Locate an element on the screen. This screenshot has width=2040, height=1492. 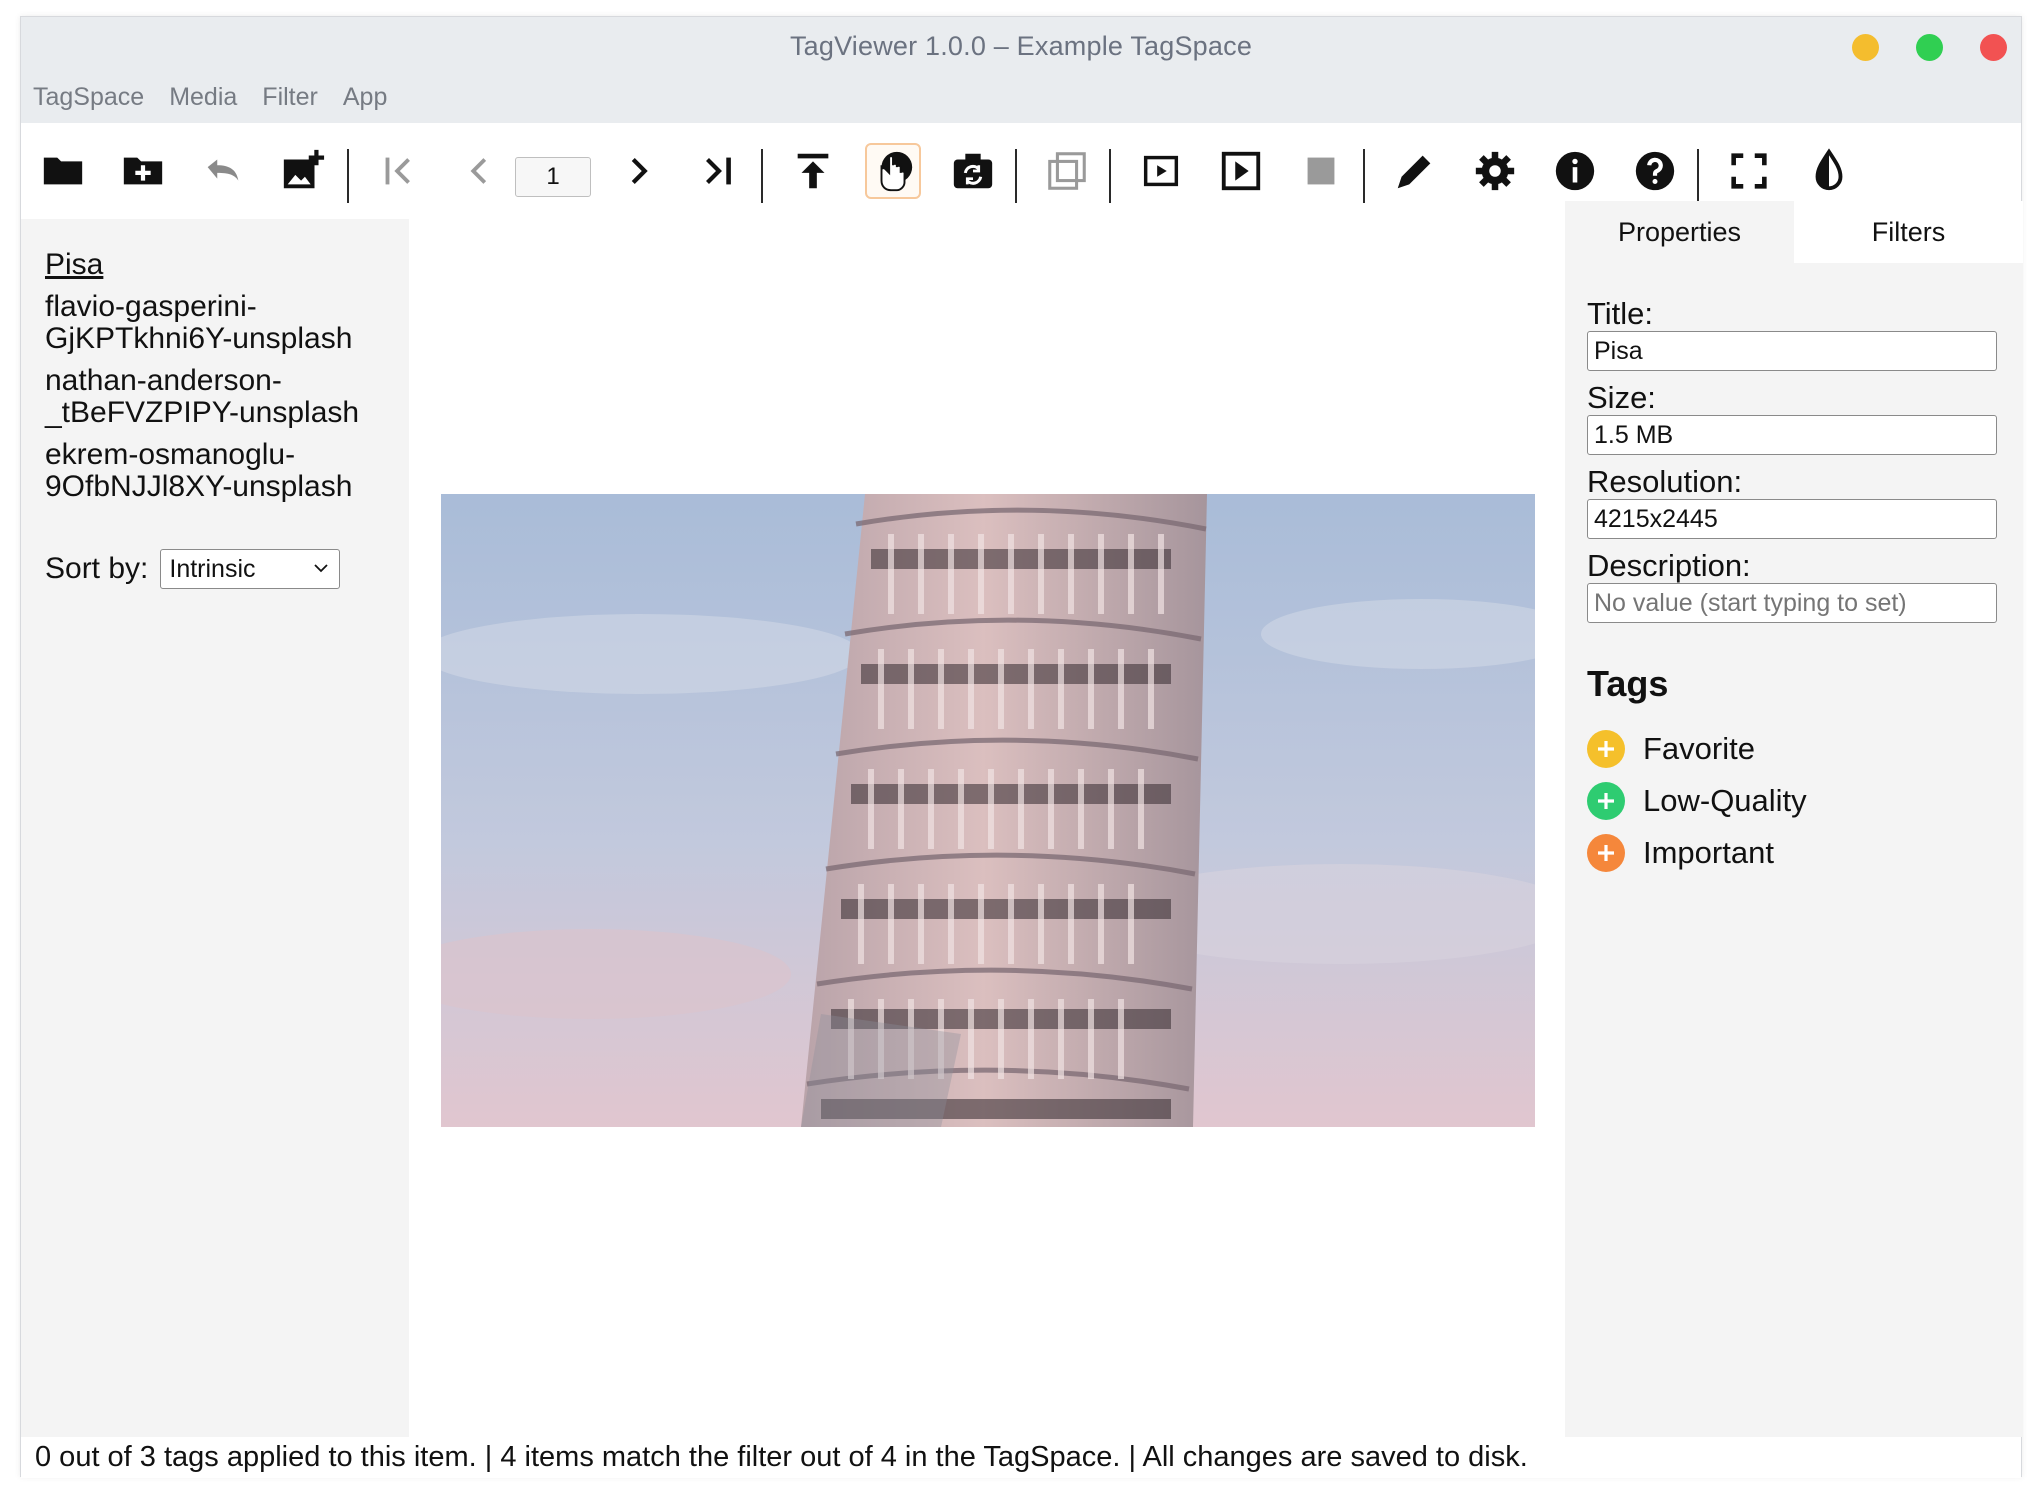
tag-row-low-quality: Low-Quality is located at coordinates (1792, 801).